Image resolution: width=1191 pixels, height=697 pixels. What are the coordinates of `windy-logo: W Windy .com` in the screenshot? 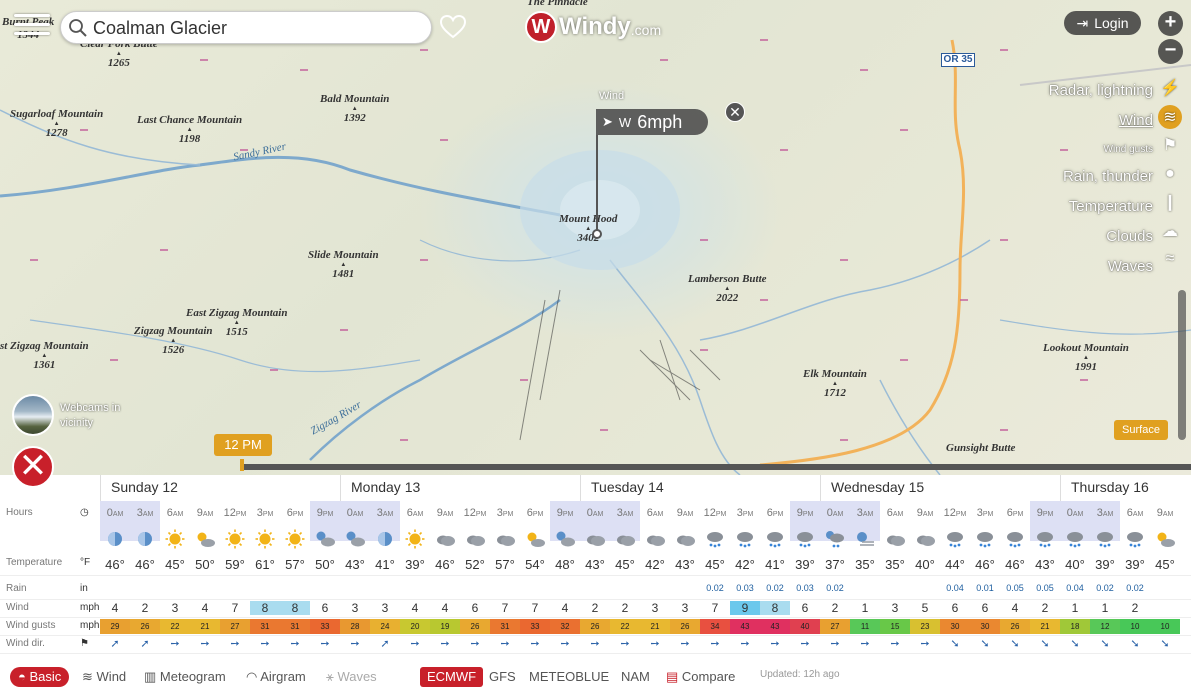 It's located at (593, 27).